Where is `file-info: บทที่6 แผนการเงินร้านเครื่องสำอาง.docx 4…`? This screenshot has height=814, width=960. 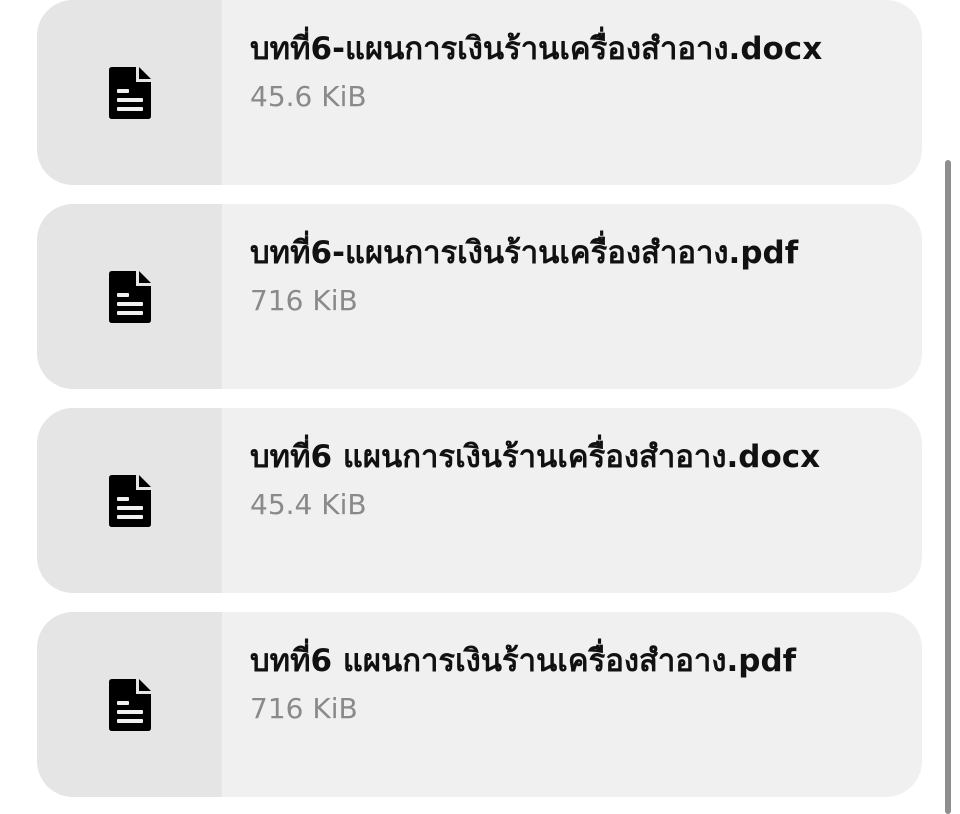 file-info: บทที่6 แผนการเงินร้านเครื่องสำอาง.docx 4… is located at coordinates (521, 490).